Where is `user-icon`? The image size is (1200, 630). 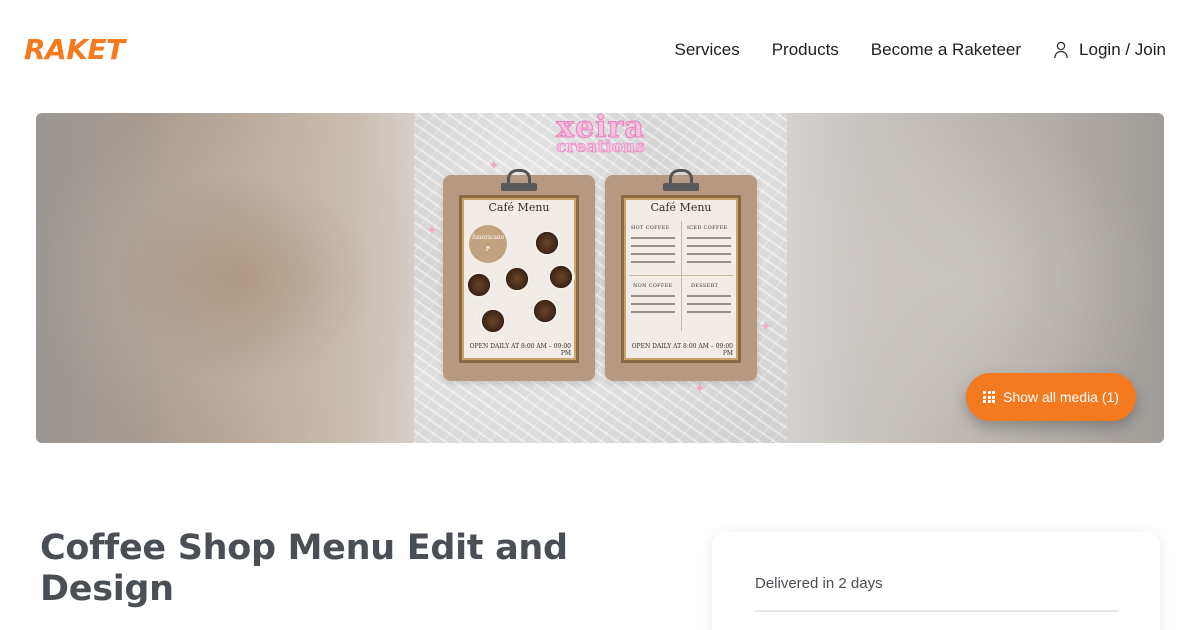
user-icon is located at coordinates (1061, 50).